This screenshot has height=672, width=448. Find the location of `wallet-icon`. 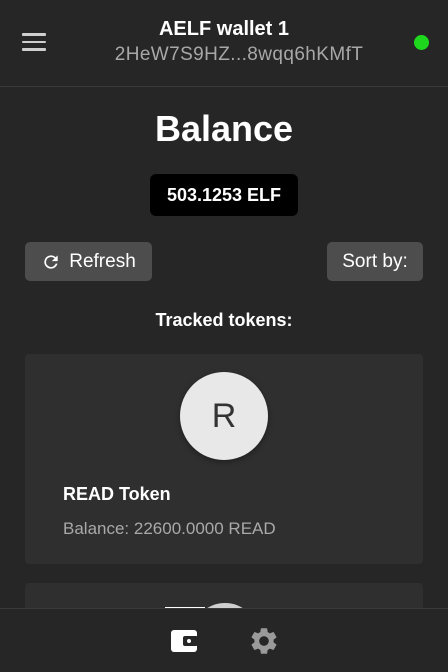

wallet-icon is located at coordinates (184, 641).